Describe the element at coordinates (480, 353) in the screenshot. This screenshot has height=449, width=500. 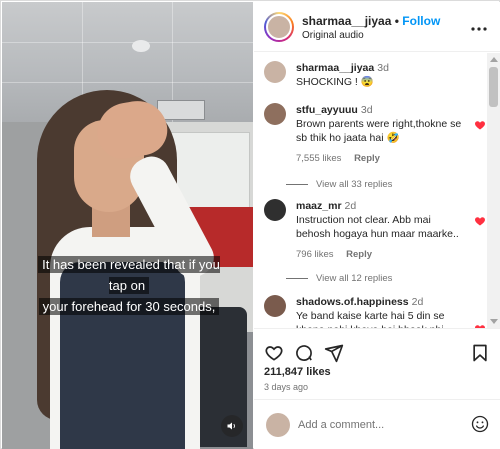
I see `bookmark-icon` at that location.